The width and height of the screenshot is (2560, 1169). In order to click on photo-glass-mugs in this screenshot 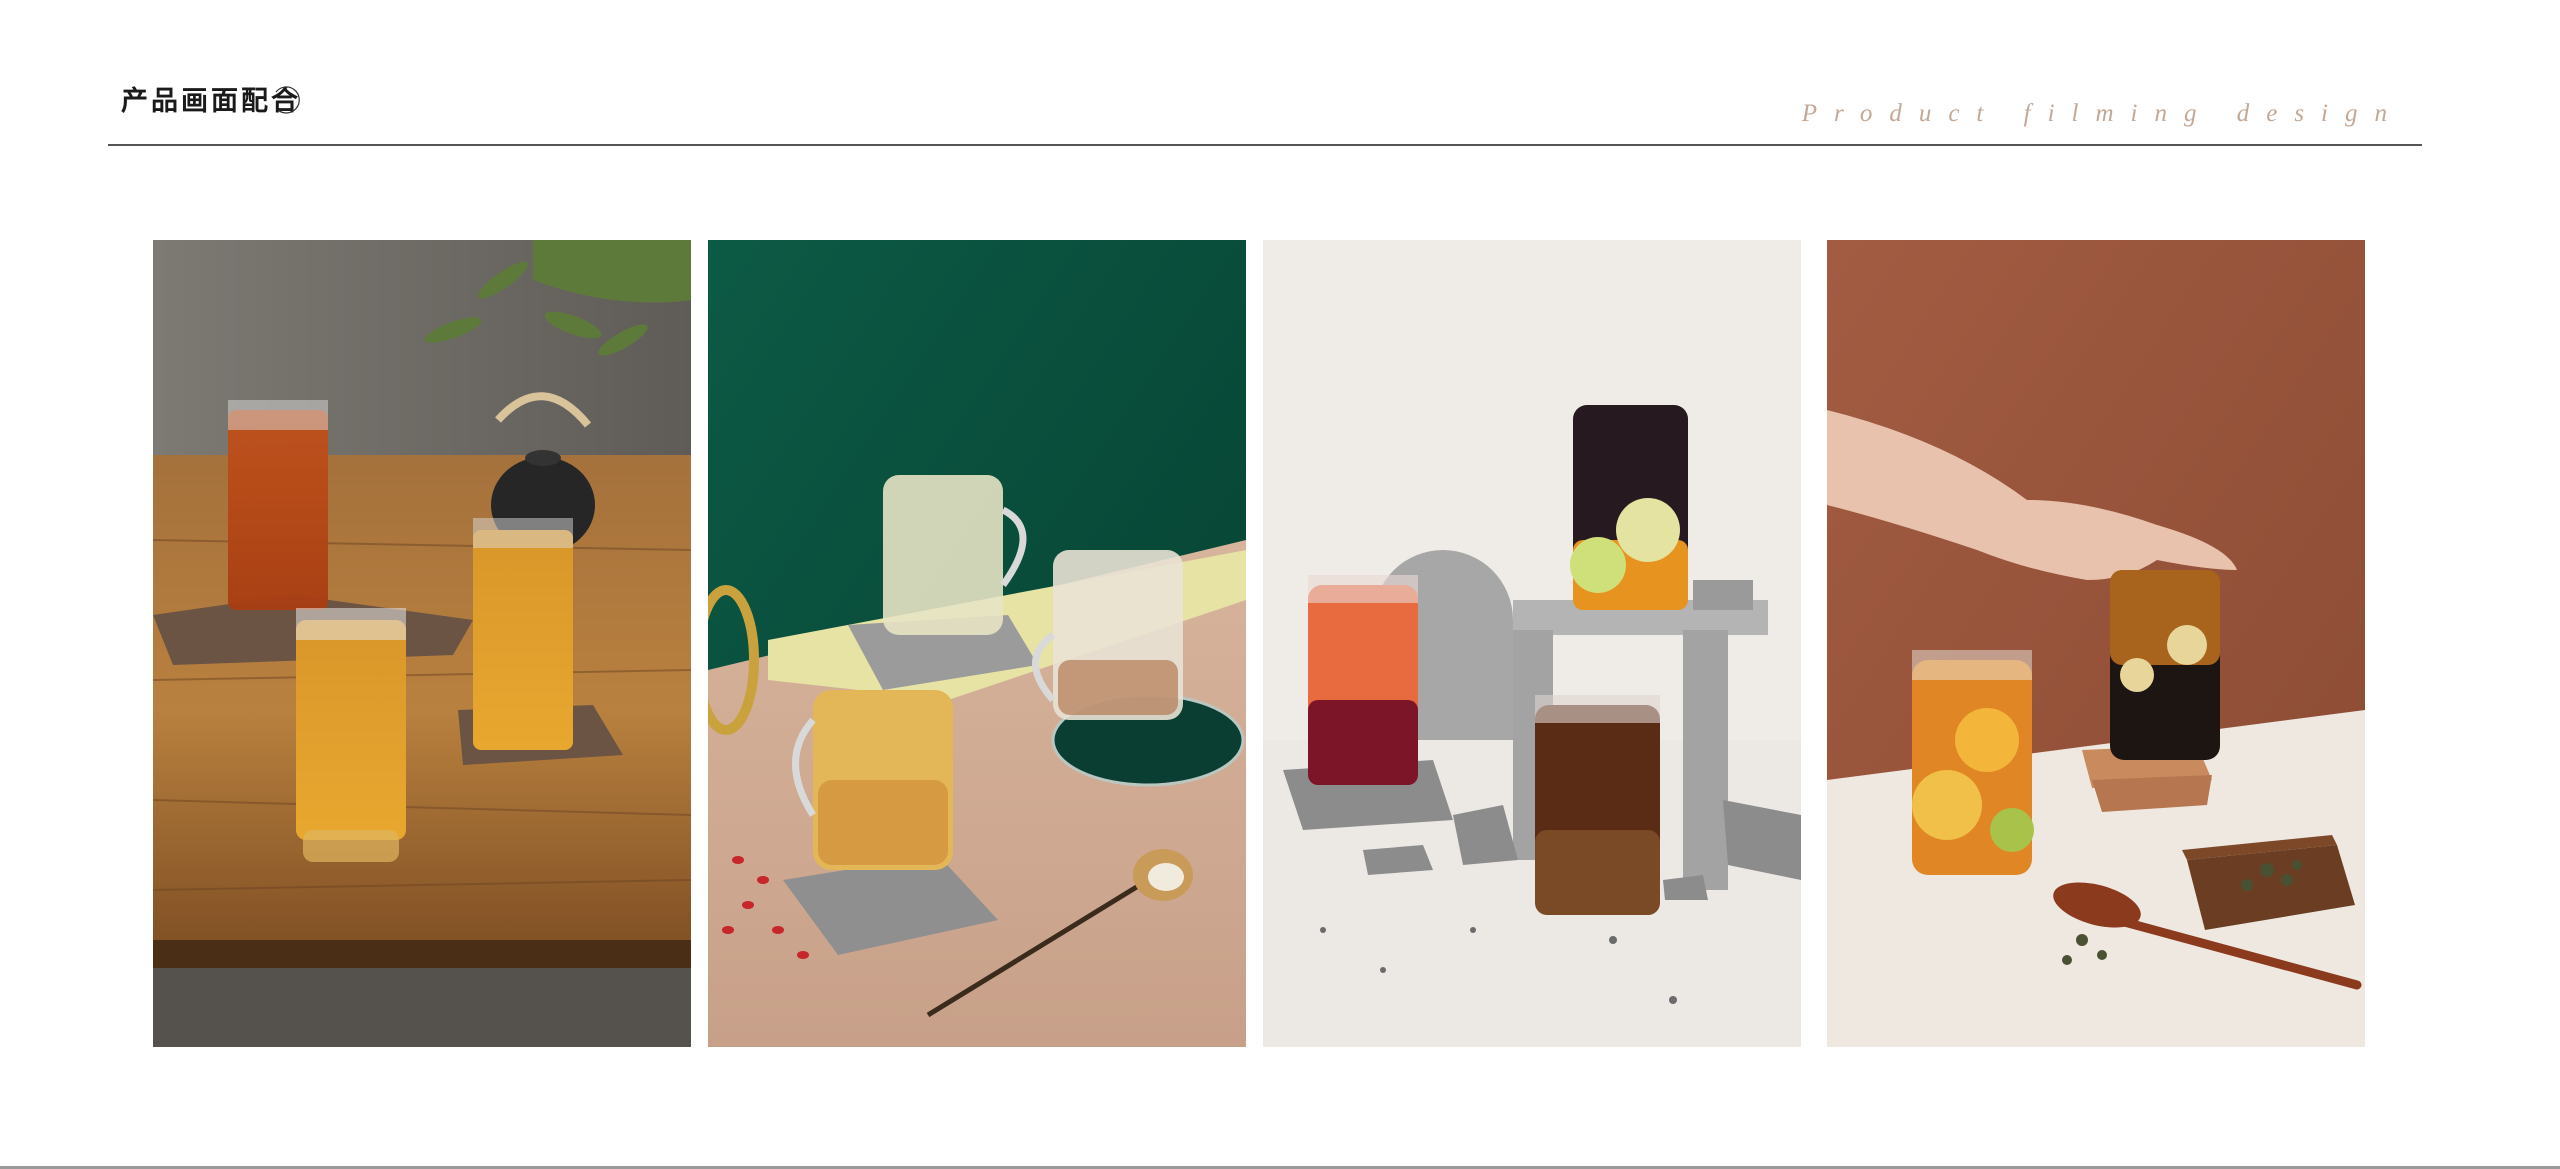, I will do `click(977, 643)`.